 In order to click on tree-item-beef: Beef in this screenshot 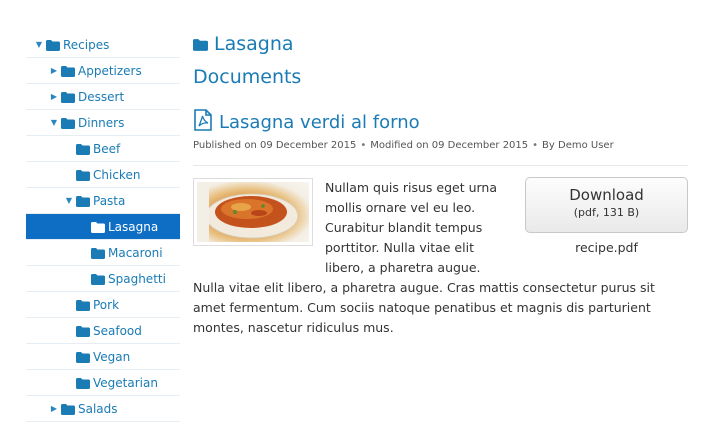, I will do `click(103, 149)`.